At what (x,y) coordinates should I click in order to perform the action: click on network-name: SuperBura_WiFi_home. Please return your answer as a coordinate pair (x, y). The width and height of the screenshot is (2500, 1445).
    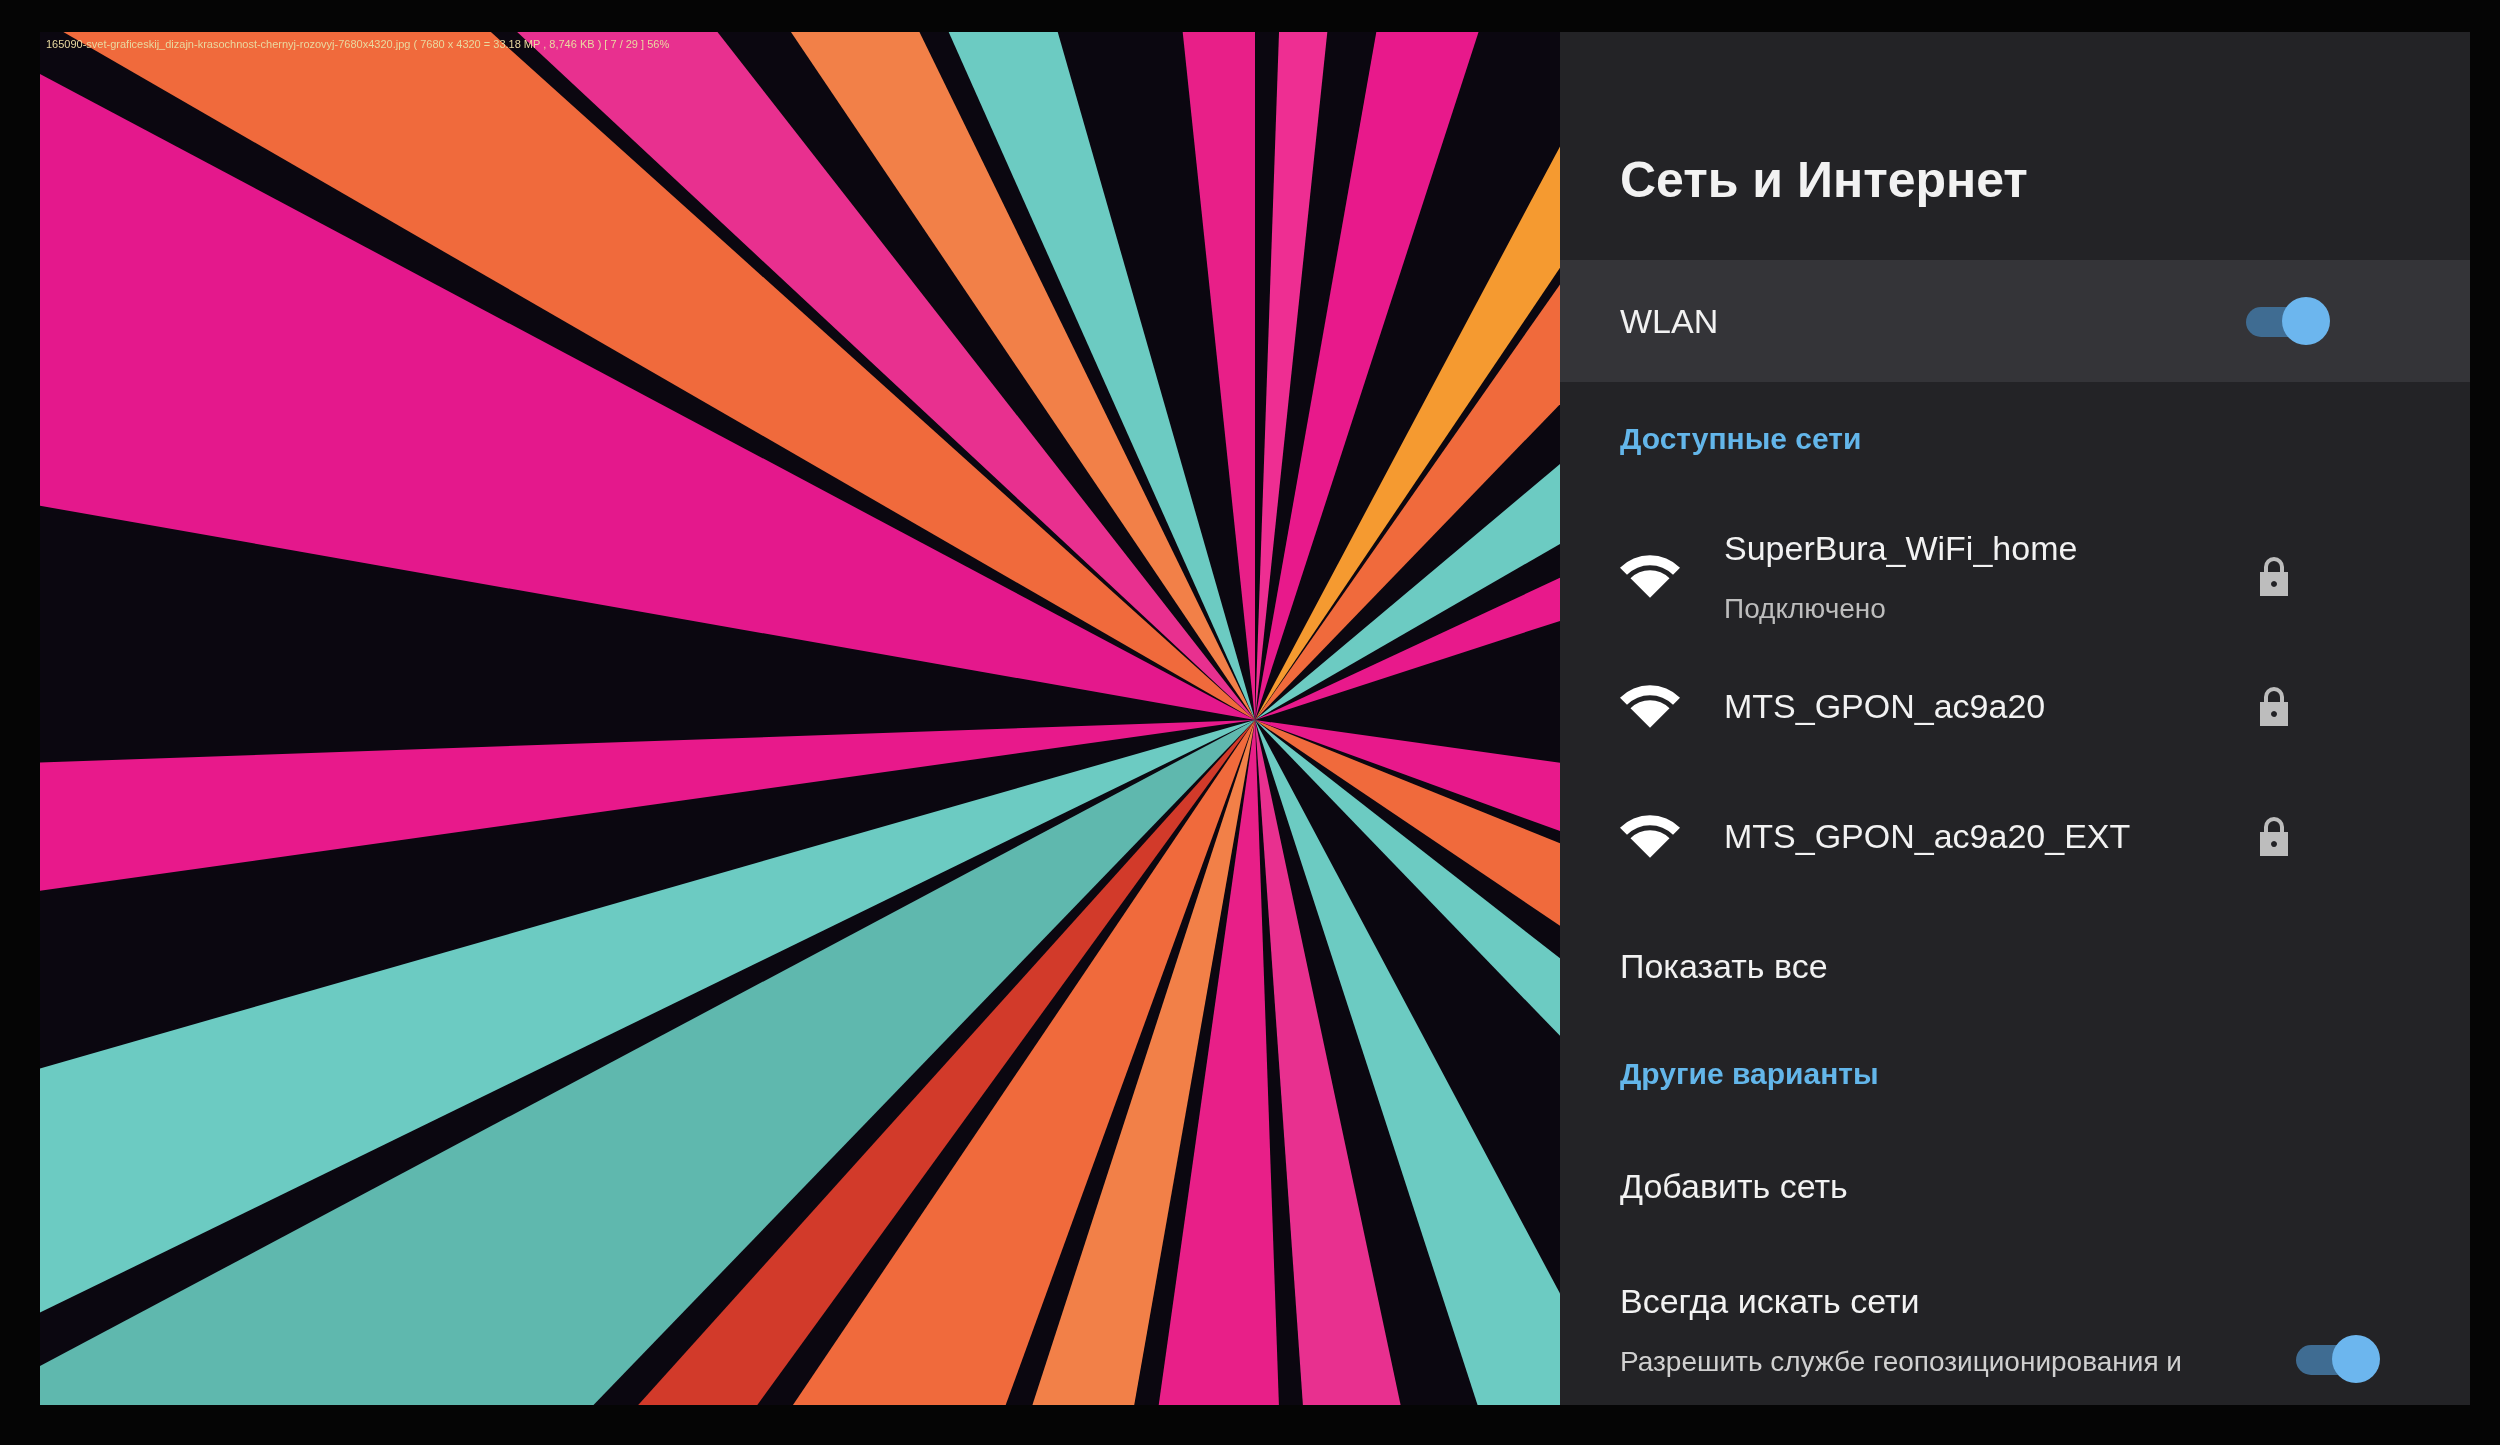
    Looking at the image, I should click on (1901, 548).